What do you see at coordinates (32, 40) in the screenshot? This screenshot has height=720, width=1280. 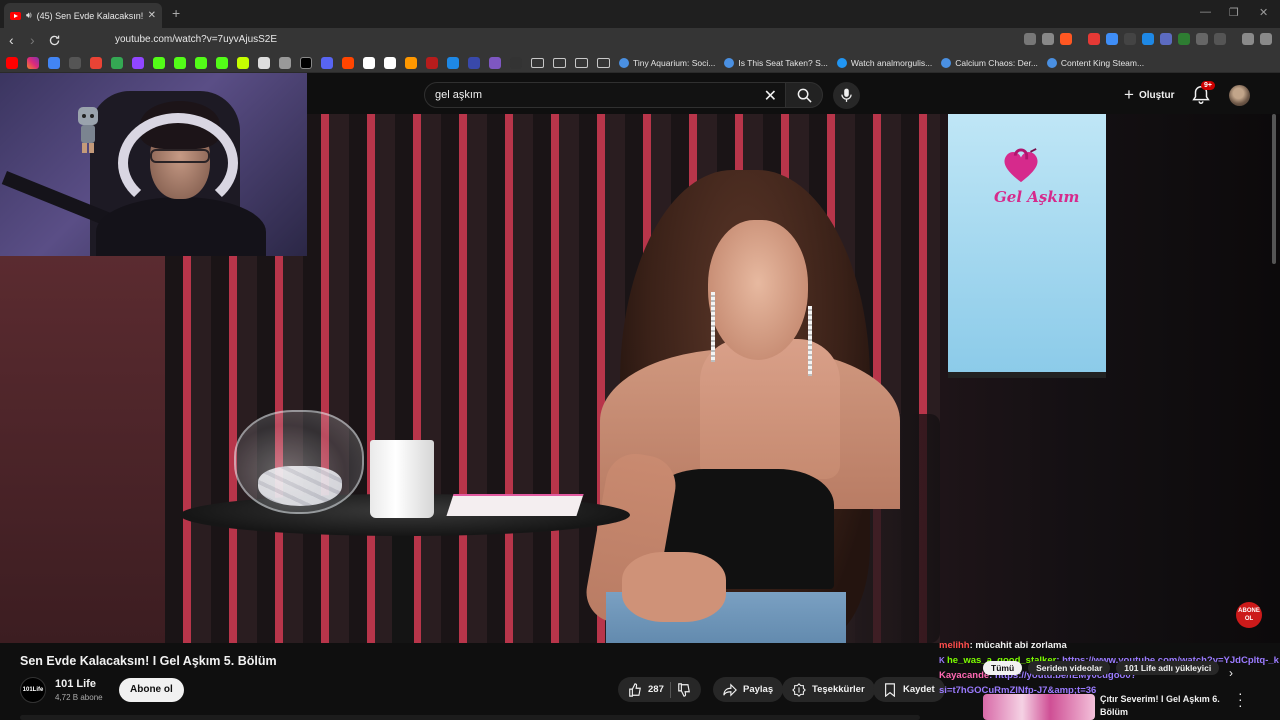 I see `forward-icon: ›` at bounding box center [32, 40].